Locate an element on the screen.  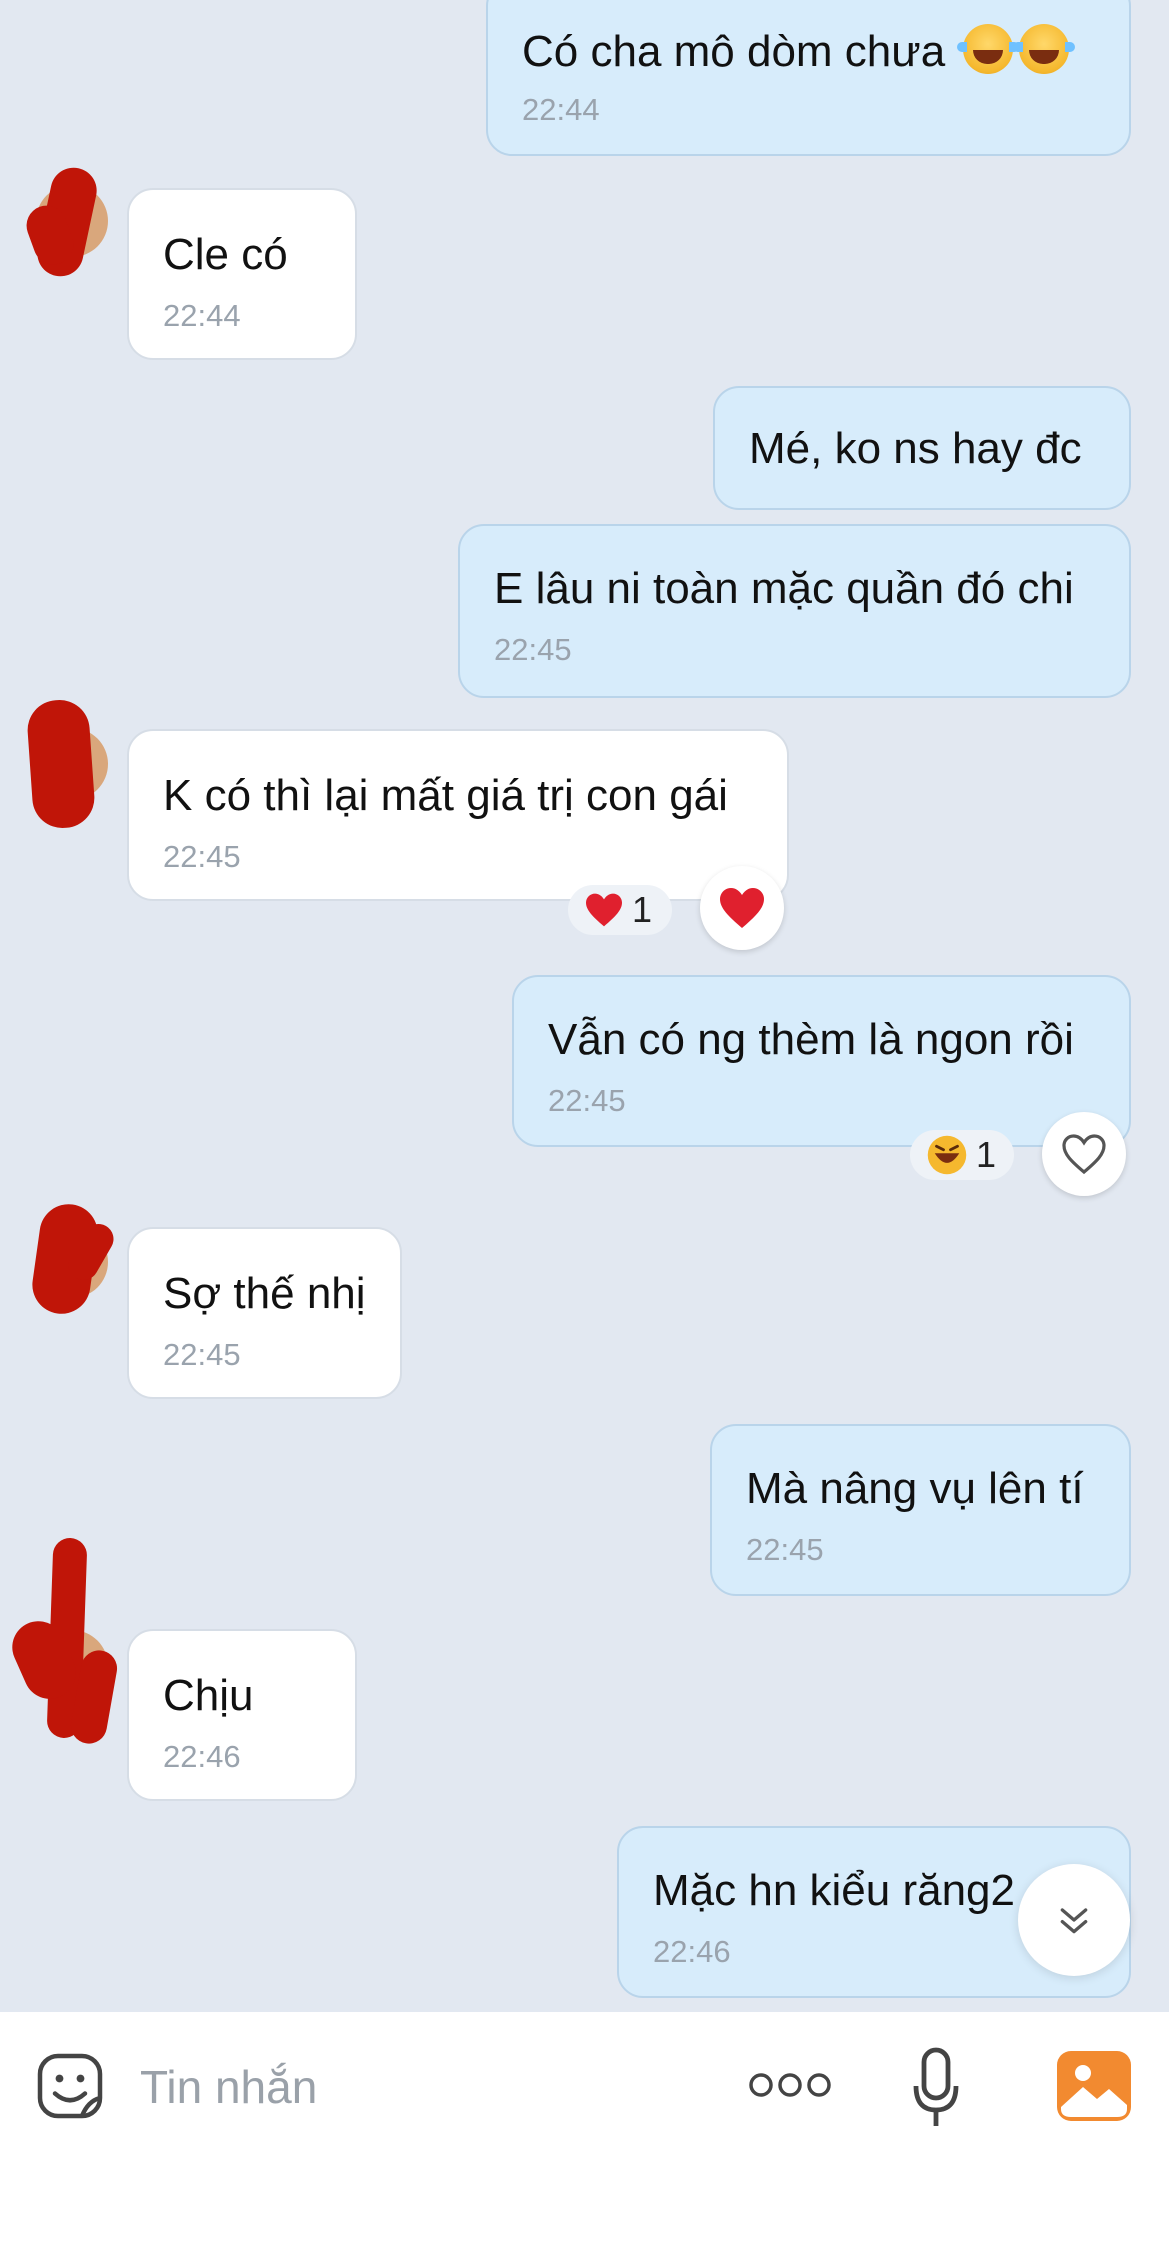
image-icon is located at coordinates (1094, 2086).